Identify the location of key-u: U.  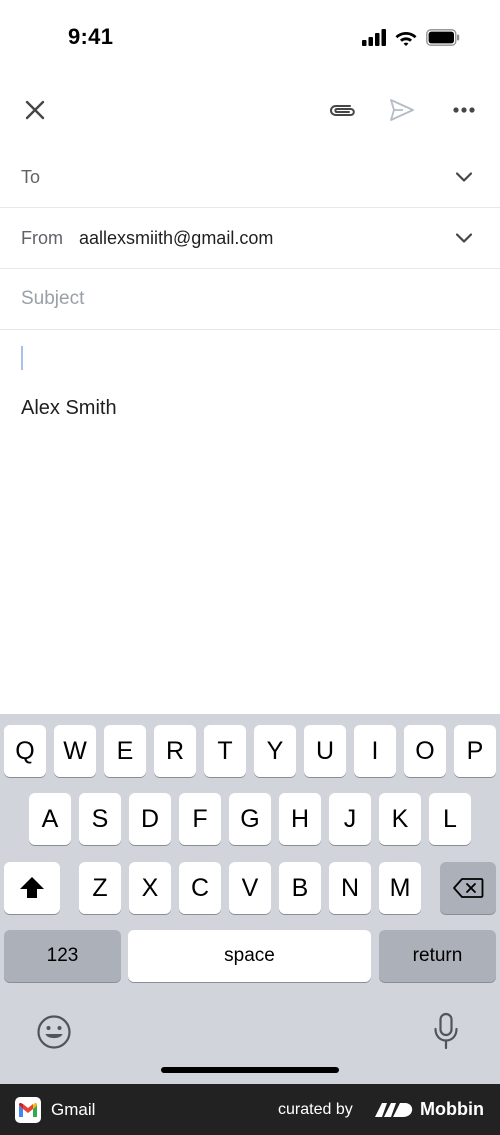
(325, 751).